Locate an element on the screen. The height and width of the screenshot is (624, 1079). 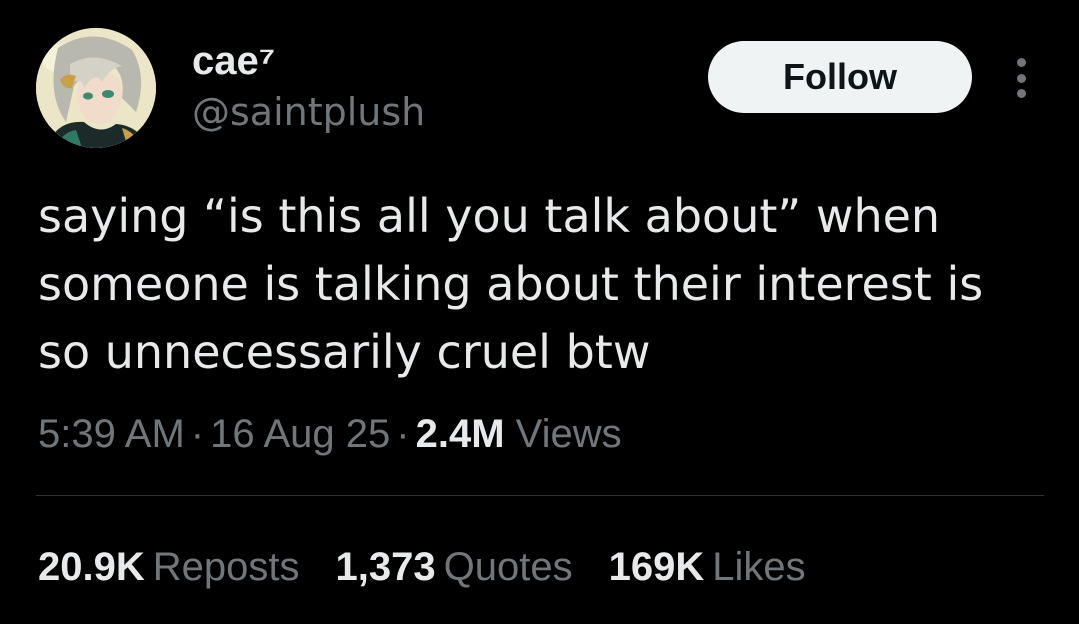
user-handle: @saintplush is located at coordinates (308, 112).